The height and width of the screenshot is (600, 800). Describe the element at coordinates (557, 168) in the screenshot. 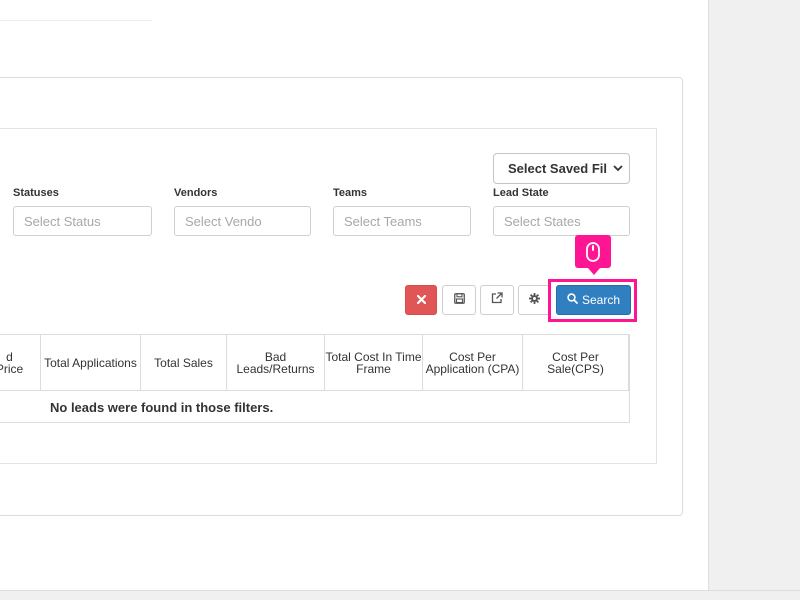

I see `saved-filter-value: Select Saved Fil` at that location.